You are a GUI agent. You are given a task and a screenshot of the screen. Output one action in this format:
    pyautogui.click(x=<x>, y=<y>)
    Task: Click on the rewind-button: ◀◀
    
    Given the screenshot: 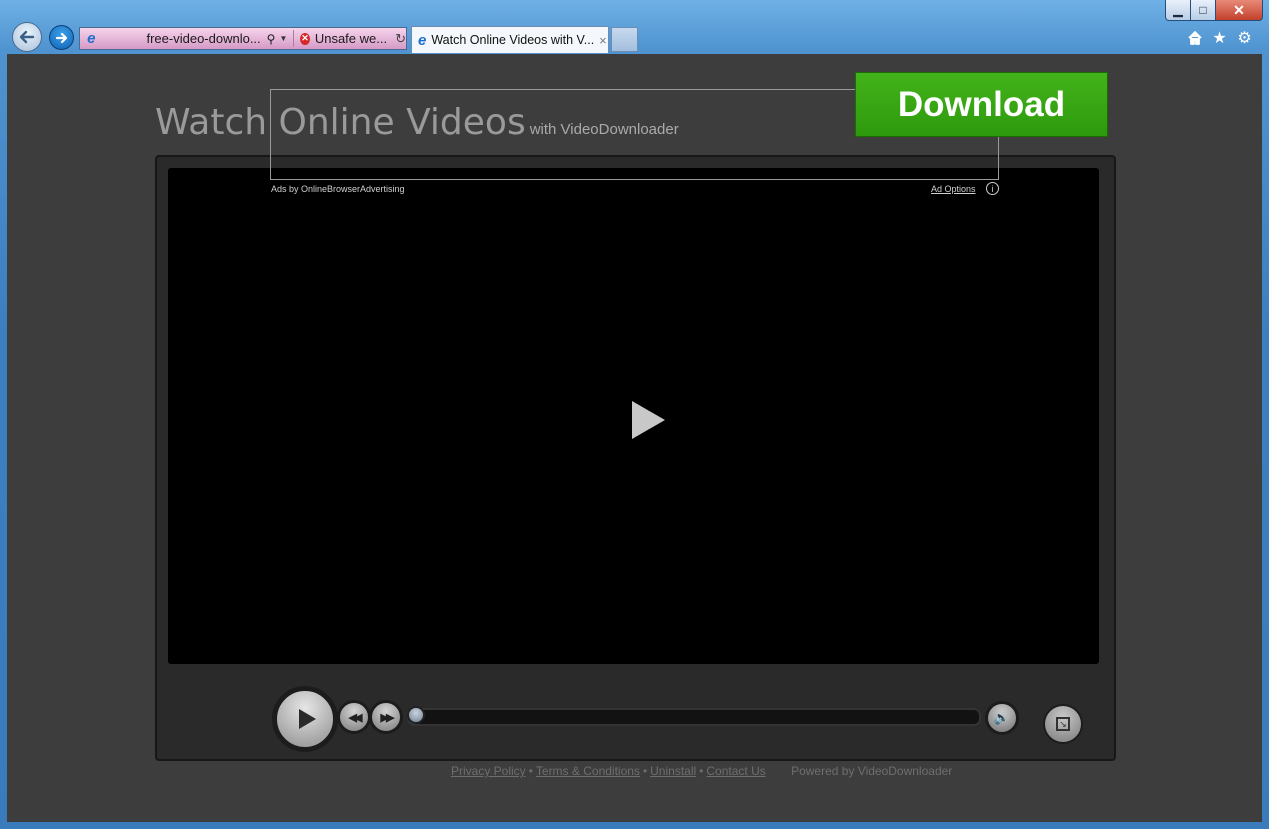 What is the action you would take?
    pyautogui.click(x=354, y=717)
    